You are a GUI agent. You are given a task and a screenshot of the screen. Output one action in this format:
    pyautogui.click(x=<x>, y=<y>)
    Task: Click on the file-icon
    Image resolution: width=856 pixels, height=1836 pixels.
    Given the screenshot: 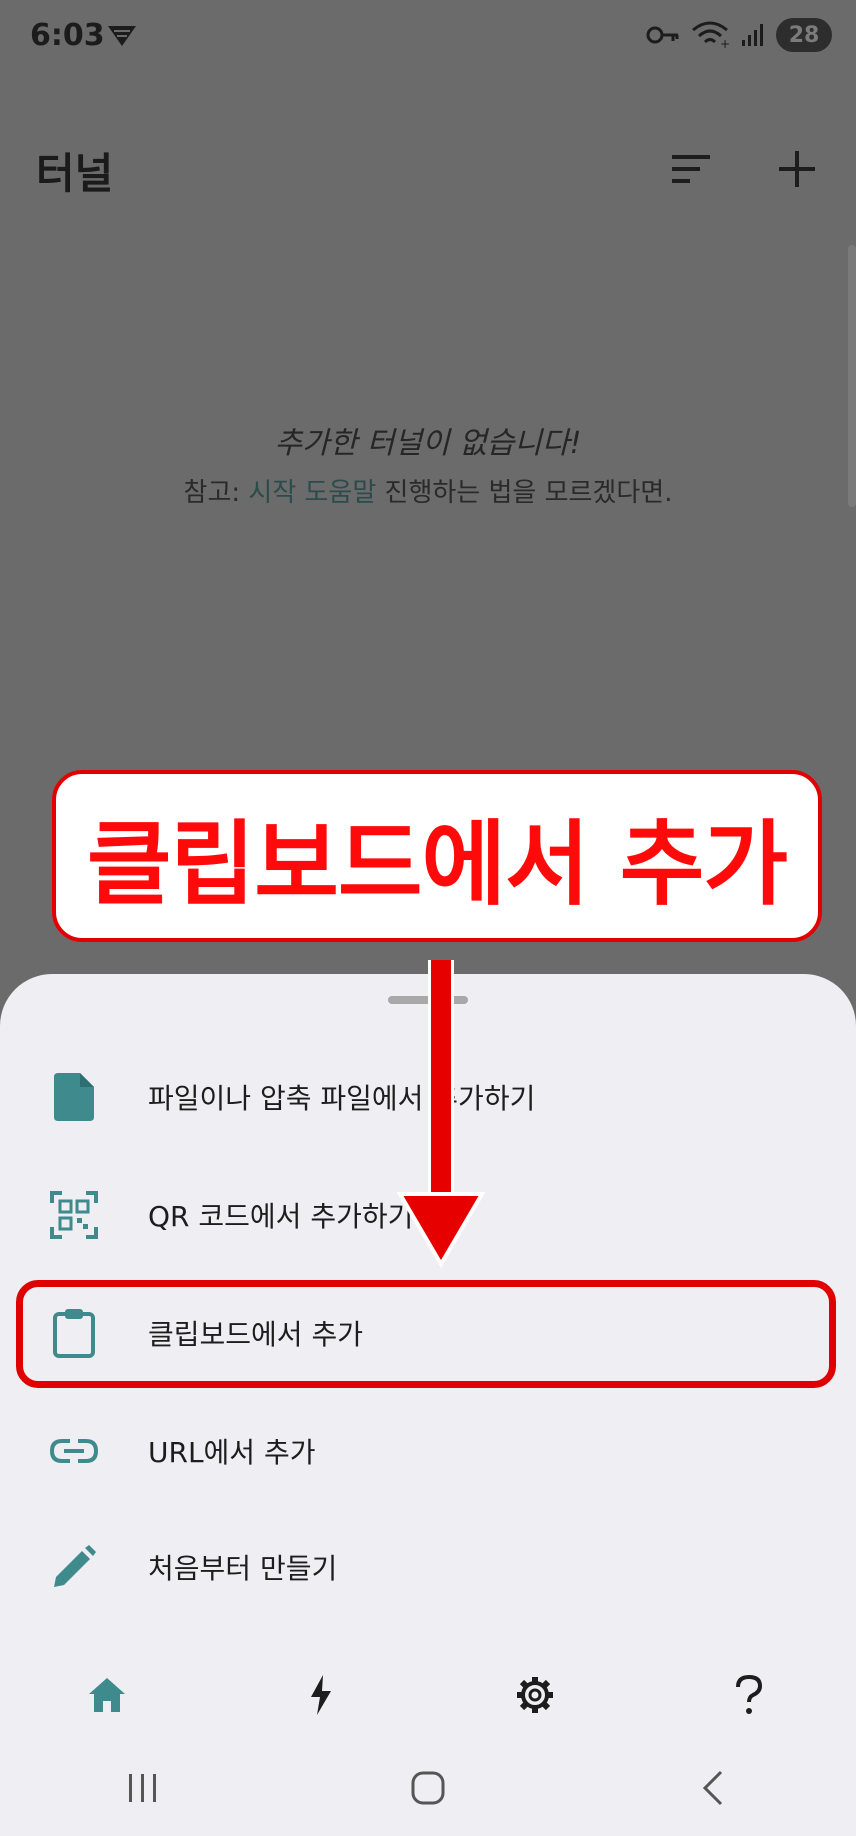 What is the action you would take?
    pyautogui.click(x=74, y=1097)
    